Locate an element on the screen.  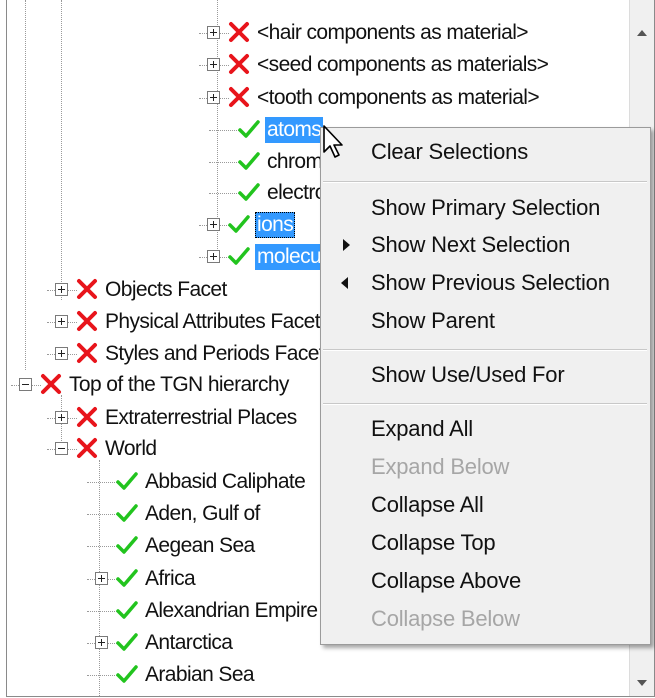
tree-node-label: <seed components as materials> is located at coordinates (402, 65).